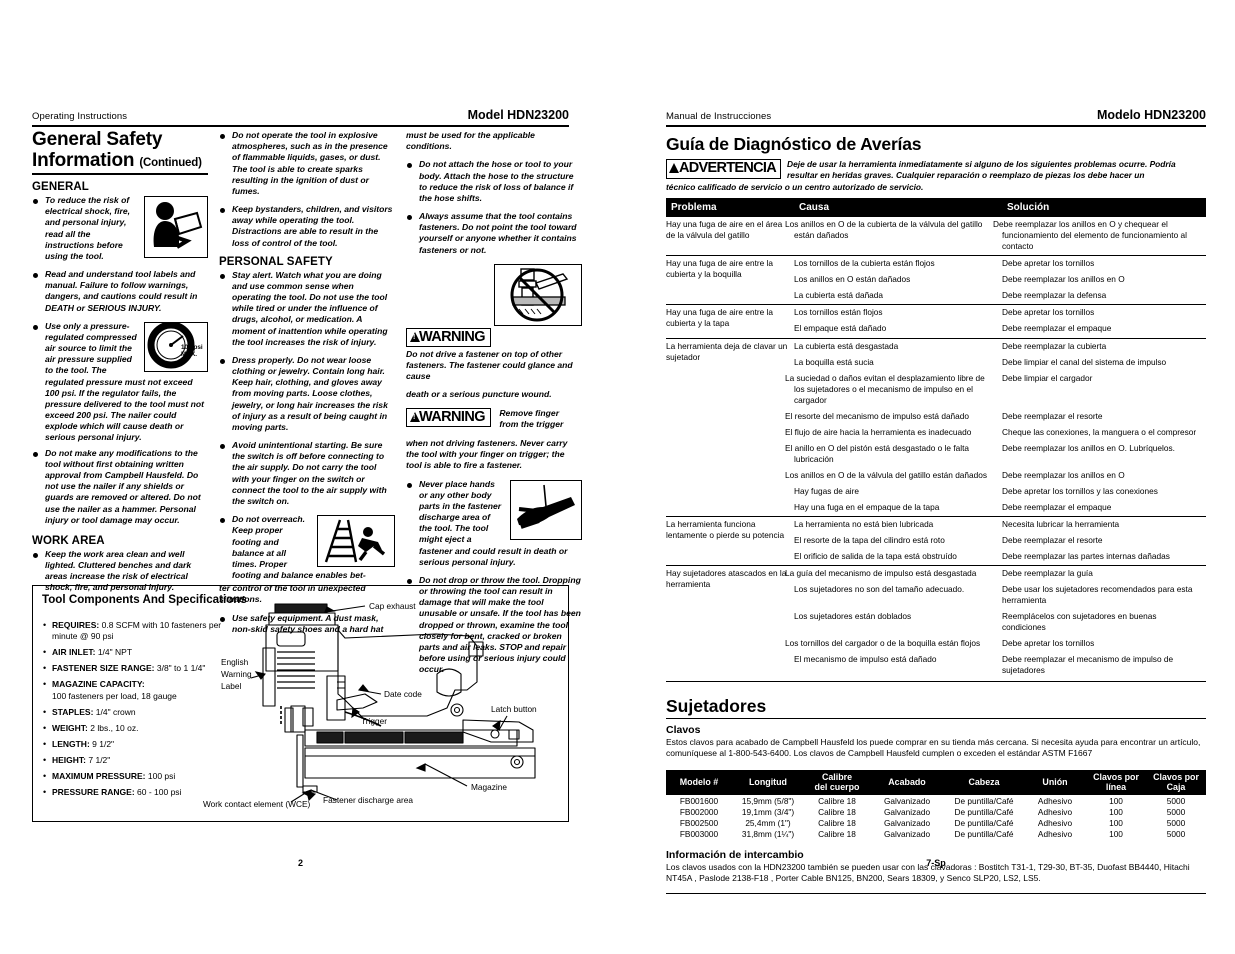 The image size is (1235, 954). What do you see at coordinates (71, 743) in the screenshot?
I see `spec-label: LENGTH:` at bounding box center [71, 743].